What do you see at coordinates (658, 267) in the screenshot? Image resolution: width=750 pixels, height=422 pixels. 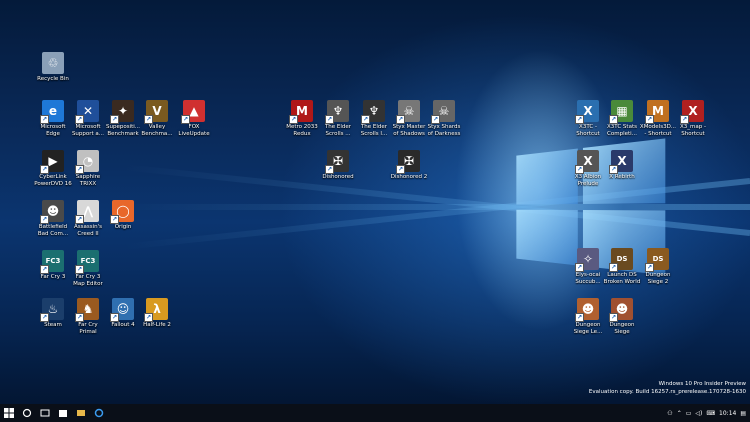 I see `desktop-icon: DS ↗ Dungeon Siege 2` at bounding box center [658, 267].